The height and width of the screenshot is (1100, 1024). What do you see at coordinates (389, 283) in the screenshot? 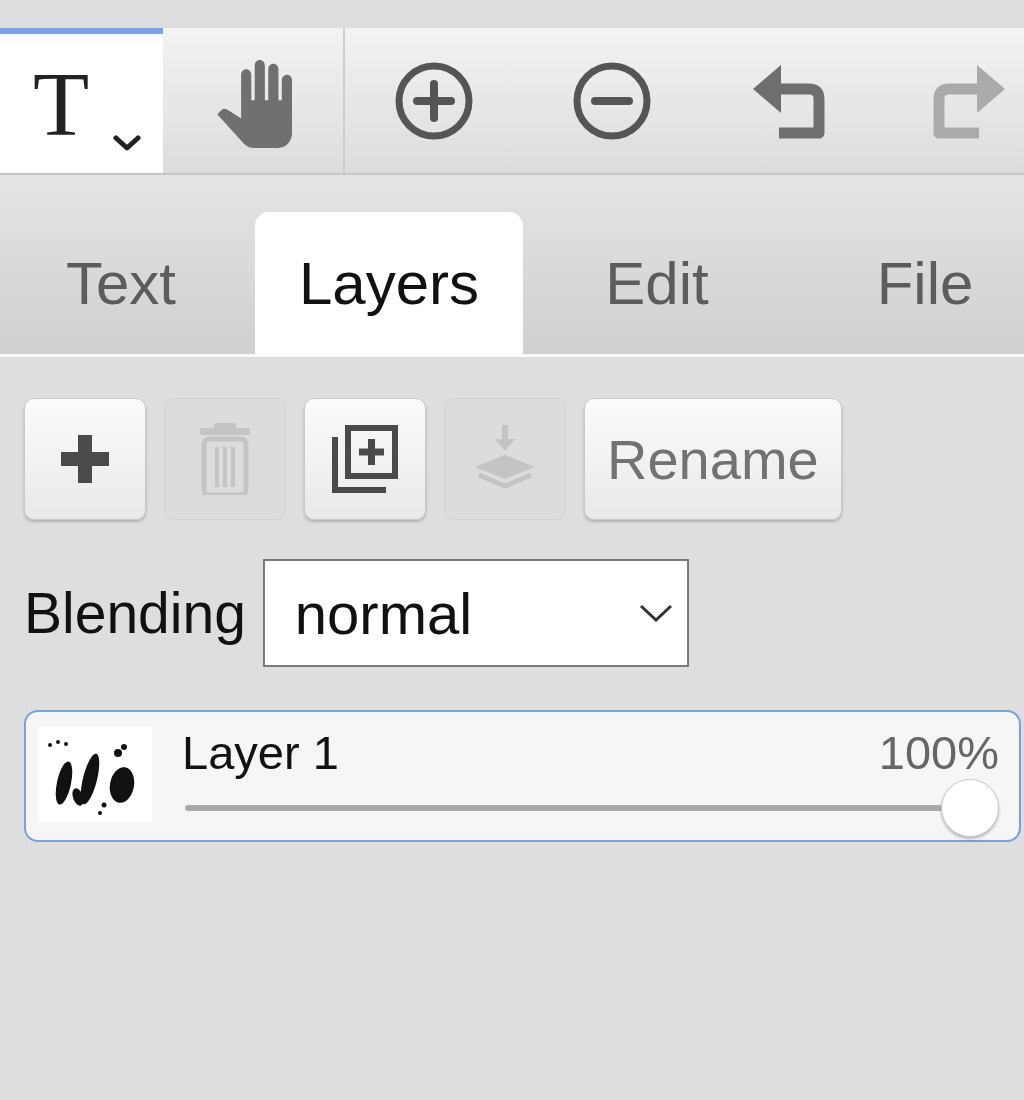
I see `tab: Layers` at bounding box center [389, 283].